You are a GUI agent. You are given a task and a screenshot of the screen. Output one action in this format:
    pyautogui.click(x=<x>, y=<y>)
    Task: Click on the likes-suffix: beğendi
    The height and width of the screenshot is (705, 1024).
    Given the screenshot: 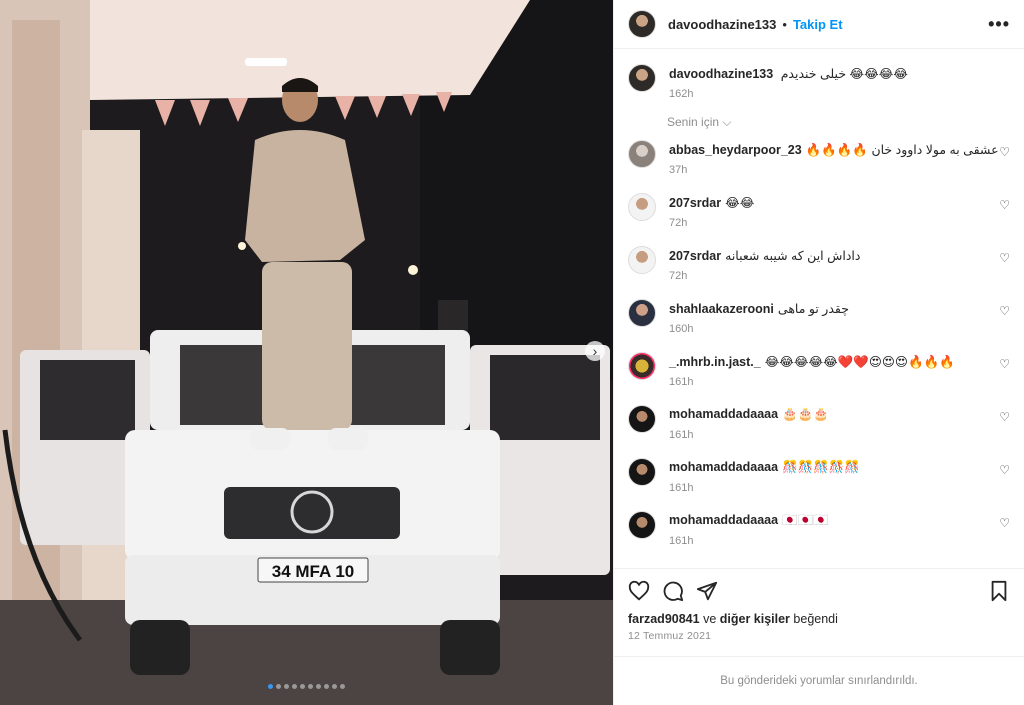 What is the action you would take?
    pyautogui.click(x=815, y=619)
    